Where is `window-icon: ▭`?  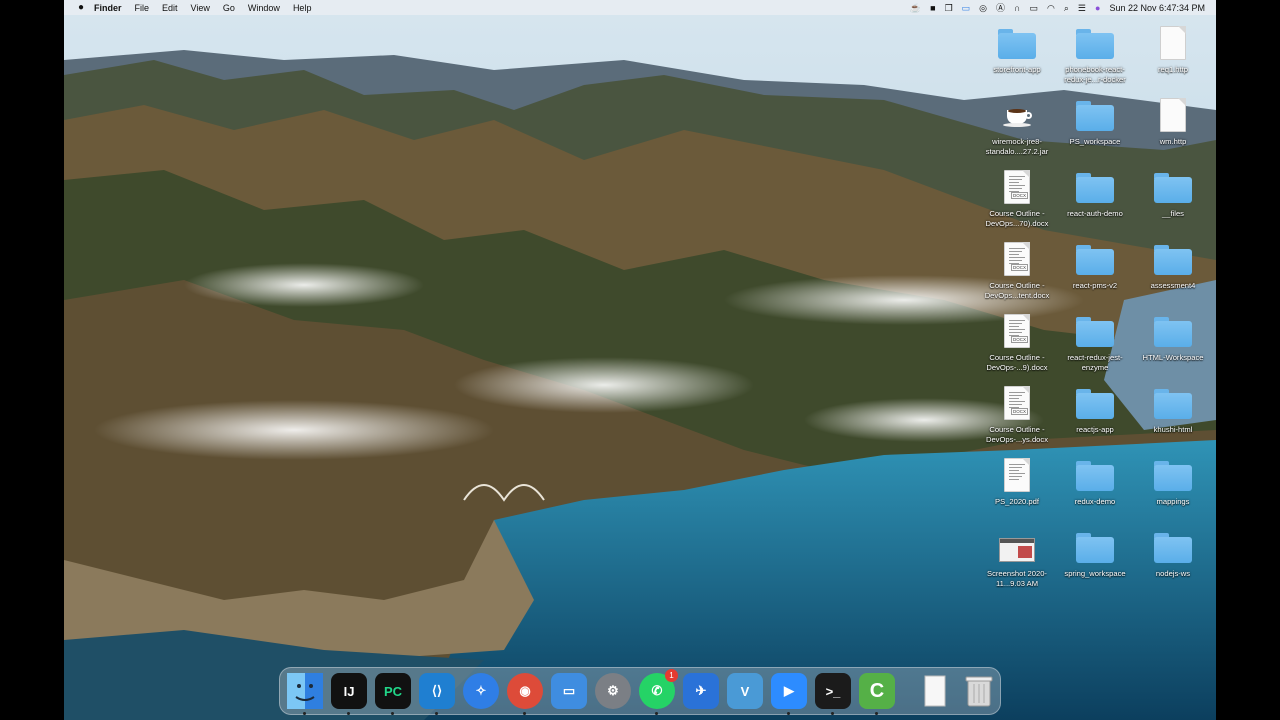
window-icon: ▭ is located at coordinates (966, 8).